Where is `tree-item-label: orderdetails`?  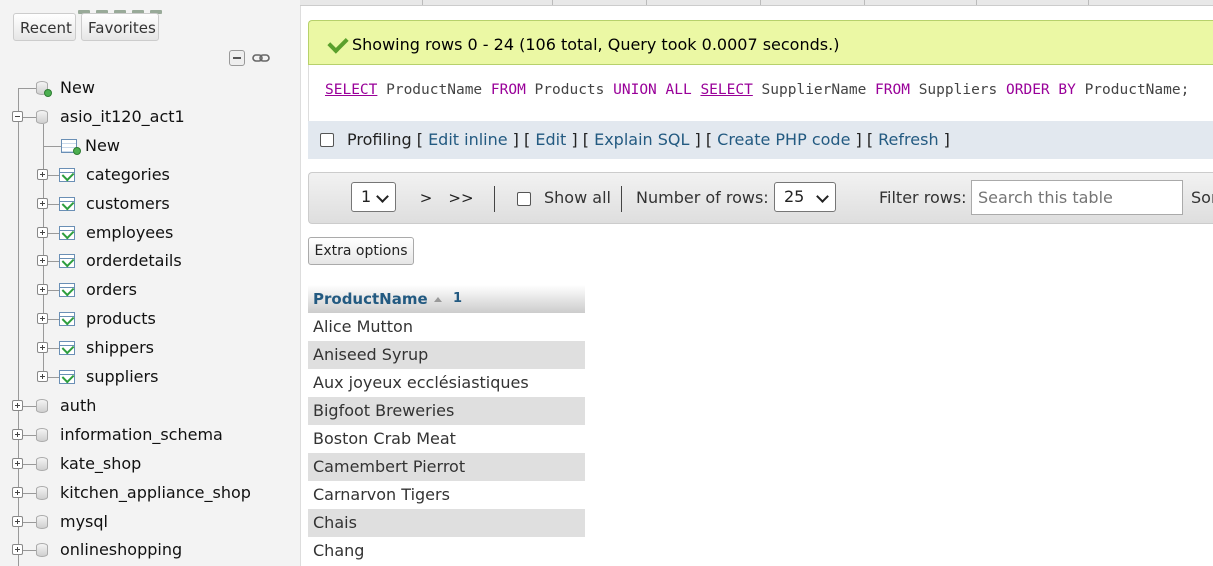
tree-item-label: orderdetails is located at coordinates (134, 260).